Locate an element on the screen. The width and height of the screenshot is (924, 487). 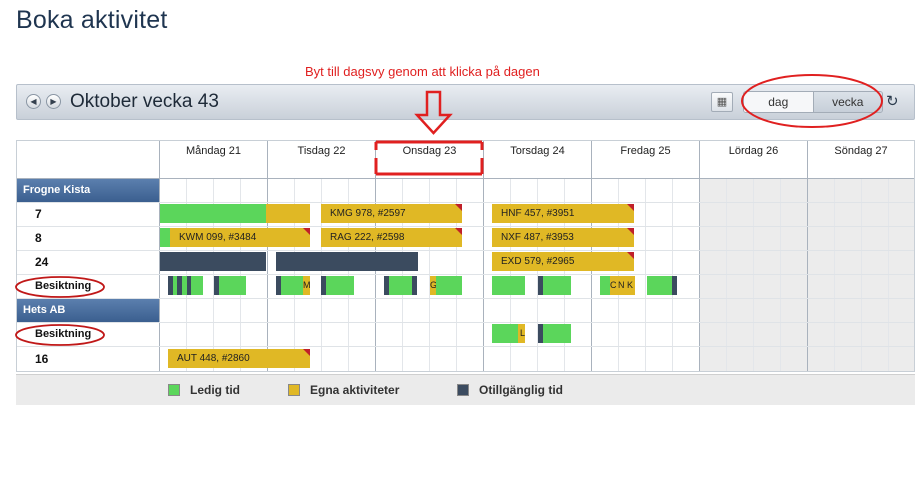
day-header-sun: Söndag 27 is located at coordinates (860, 160).